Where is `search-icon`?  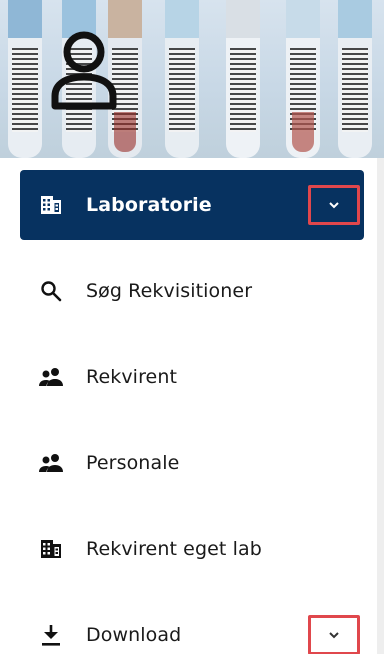 search-icon is located at coordinates (51, 291).